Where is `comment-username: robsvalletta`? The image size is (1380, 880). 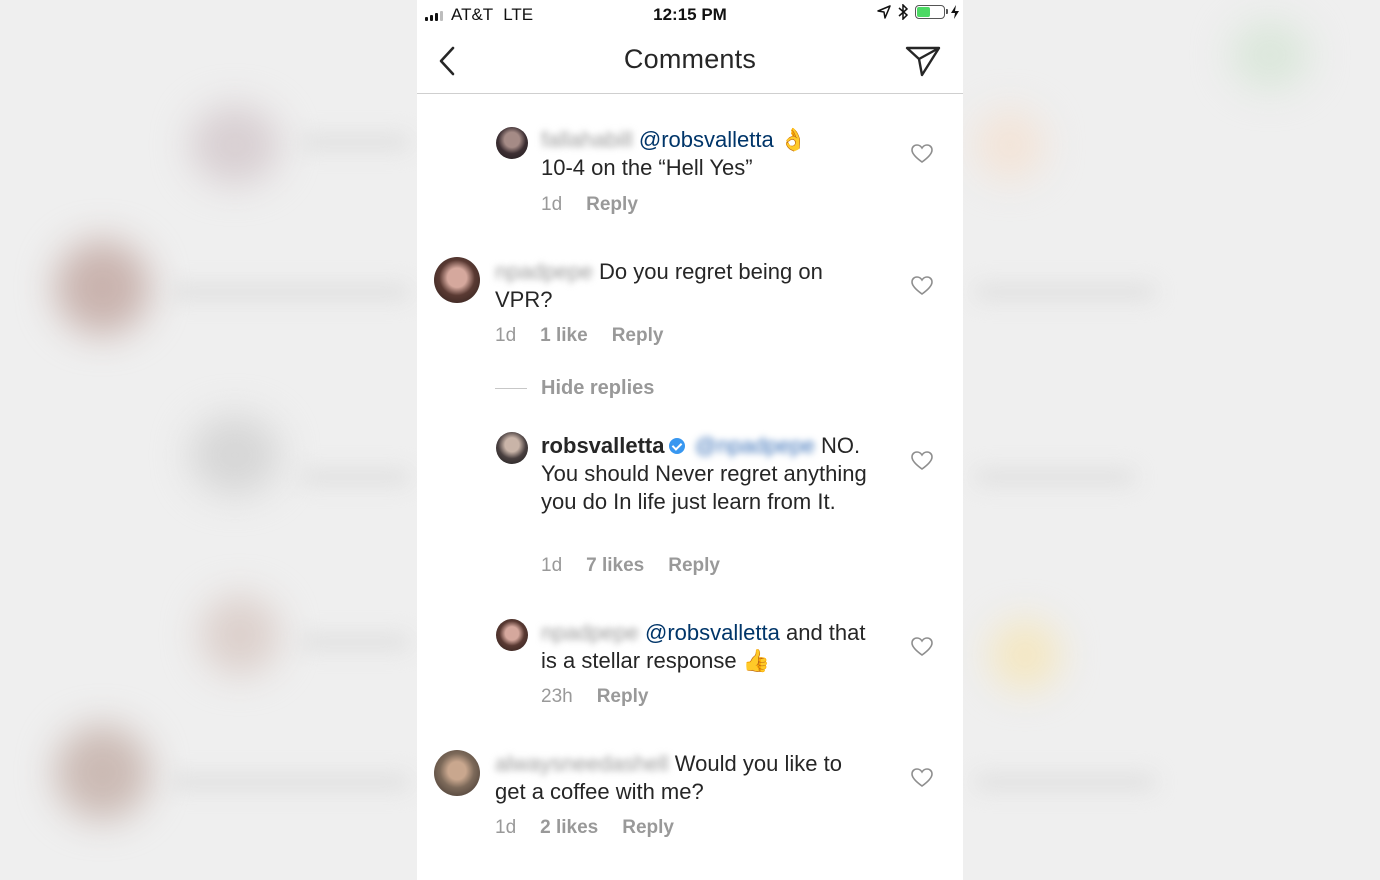 comment-username: robsvalletta is located at coordinates (603, 445).